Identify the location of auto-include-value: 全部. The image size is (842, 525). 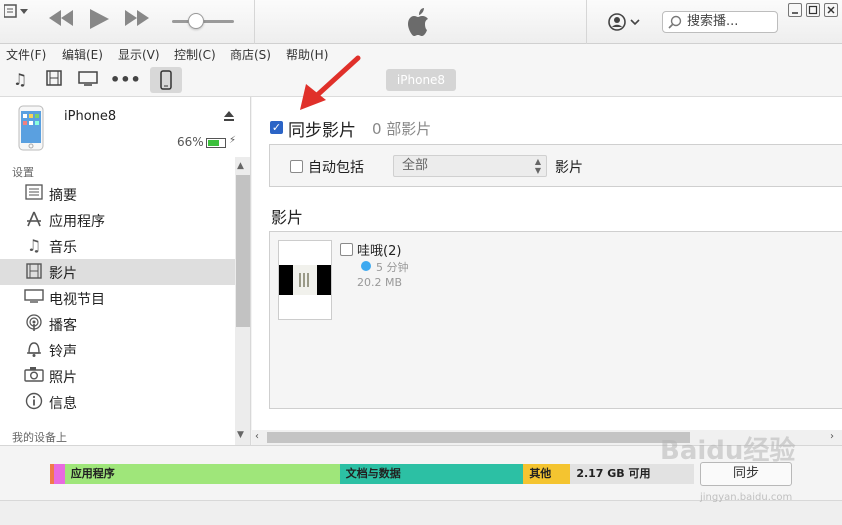
(415, 165).